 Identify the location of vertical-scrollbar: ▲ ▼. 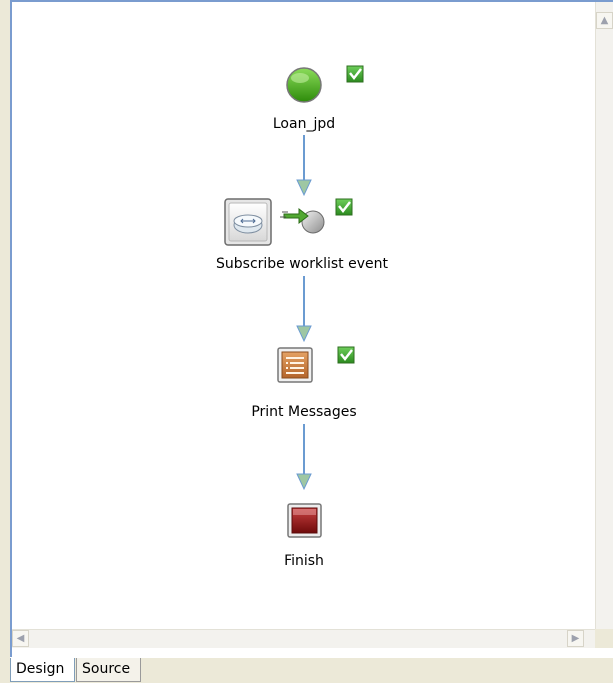
(604, 324).